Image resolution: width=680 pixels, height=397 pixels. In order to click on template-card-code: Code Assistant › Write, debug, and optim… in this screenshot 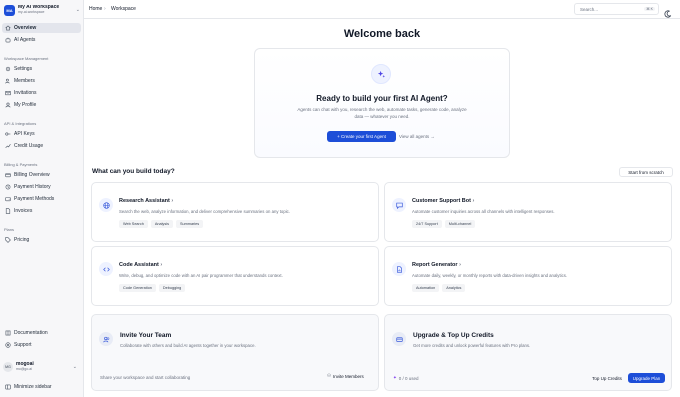, I will do `click(235, 276)`.